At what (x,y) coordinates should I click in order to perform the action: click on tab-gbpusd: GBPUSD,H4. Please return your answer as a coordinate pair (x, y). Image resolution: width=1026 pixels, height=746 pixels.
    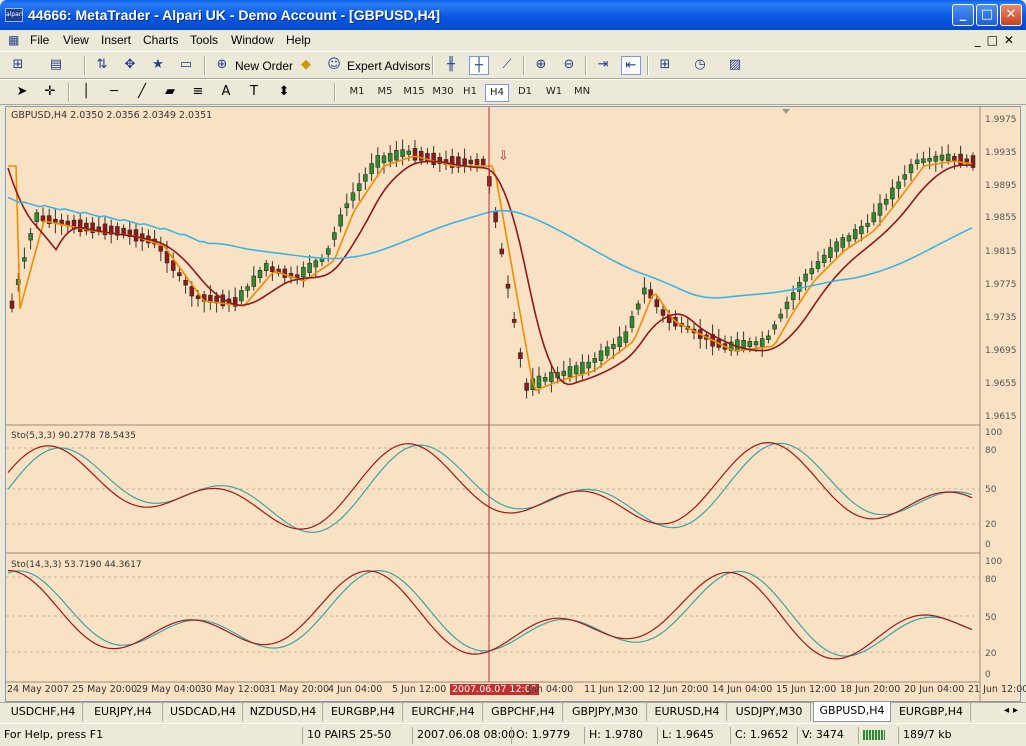
    Looking at the image, I should click on (852, 712).